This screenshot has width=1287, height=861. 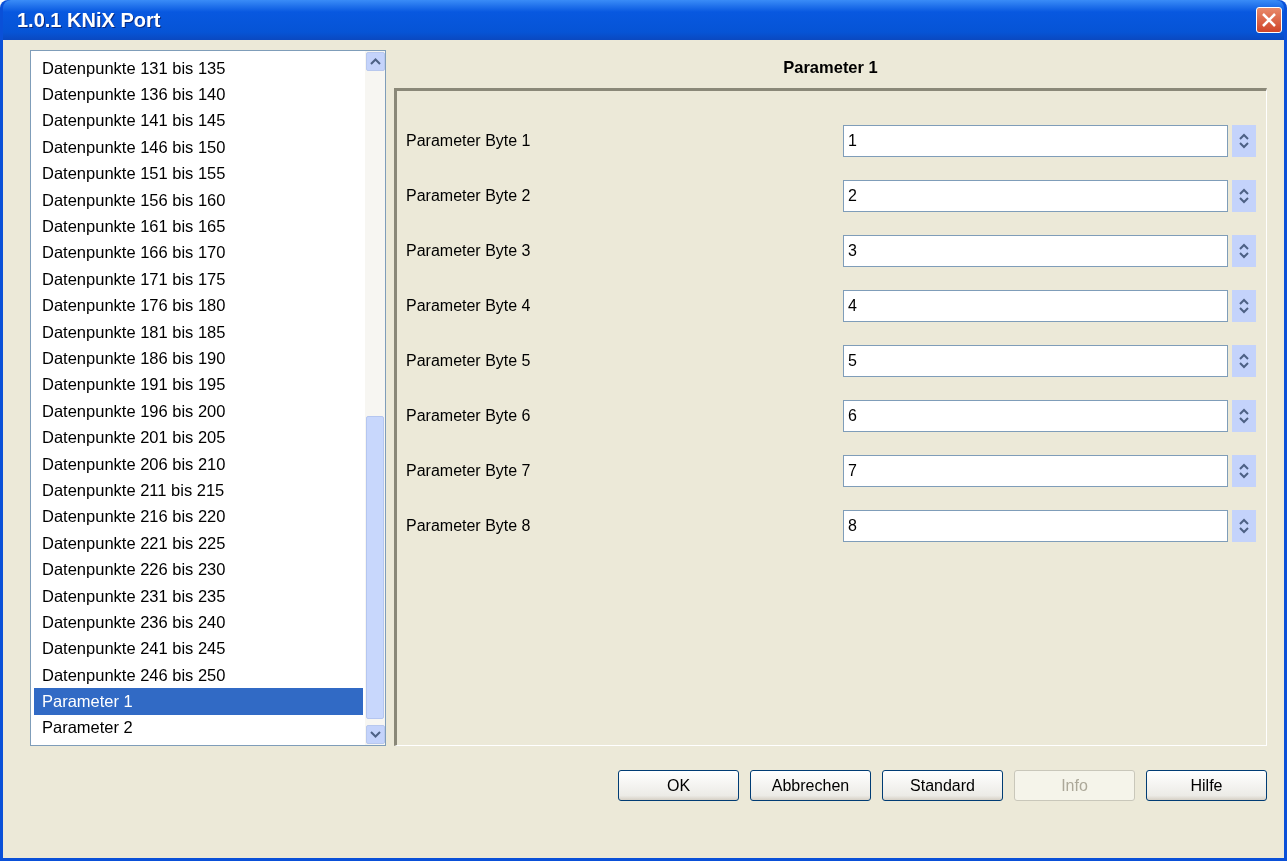 What do you see at coordinates (198, 305) in the screenshot?
I see `list-item: Datenpunkte 176 bis 180` at bounding box center [198, 305].